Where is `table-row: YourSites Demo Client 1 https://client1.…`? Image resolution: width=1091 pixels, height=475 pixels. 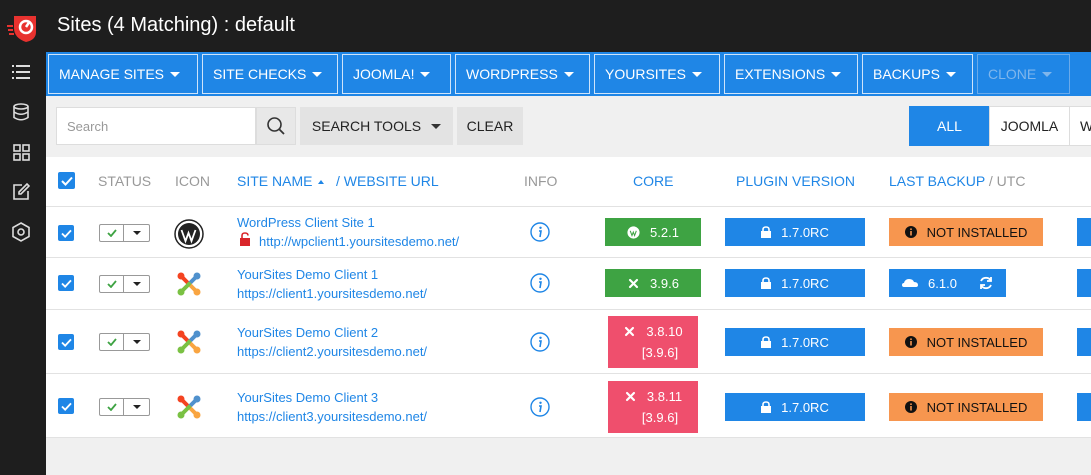
table-row: YourSites Demo Client 1 https://client1.… is located at coordinates (568, 283).